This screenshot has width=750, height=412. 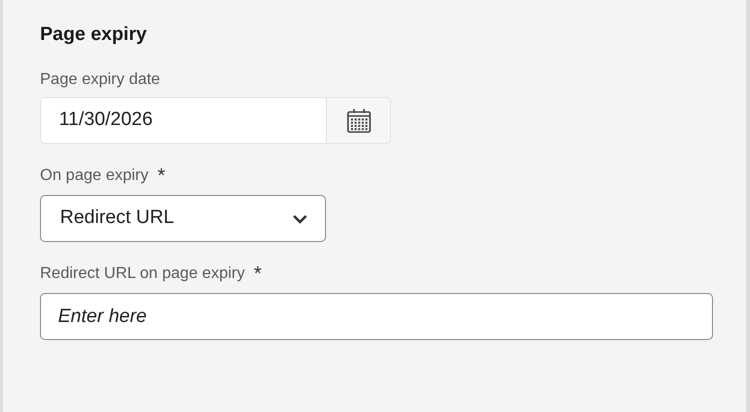 What do you see at coordinates (183, 120) in the screenshot?
I see `date-field: 11/30/2026` at bounding box center [183, 120].